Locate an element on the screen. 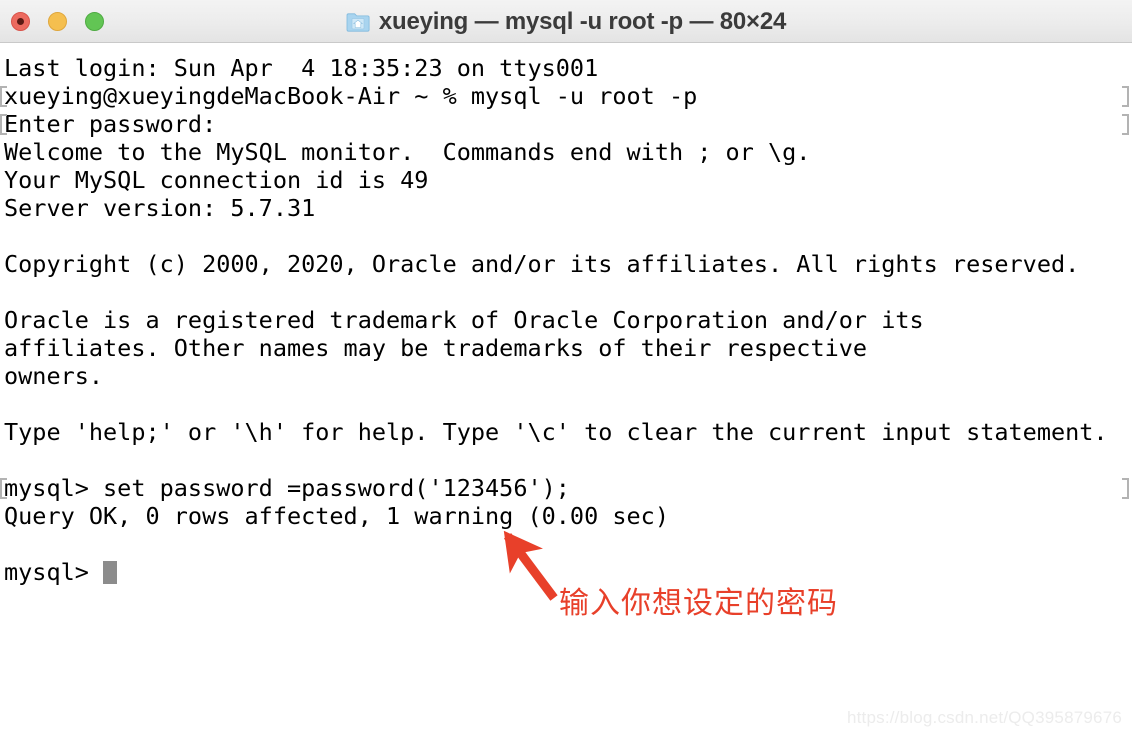  csdn-watermark: https://blog.csdn.net/QQ395879676 is located at coordinates (984, 717).